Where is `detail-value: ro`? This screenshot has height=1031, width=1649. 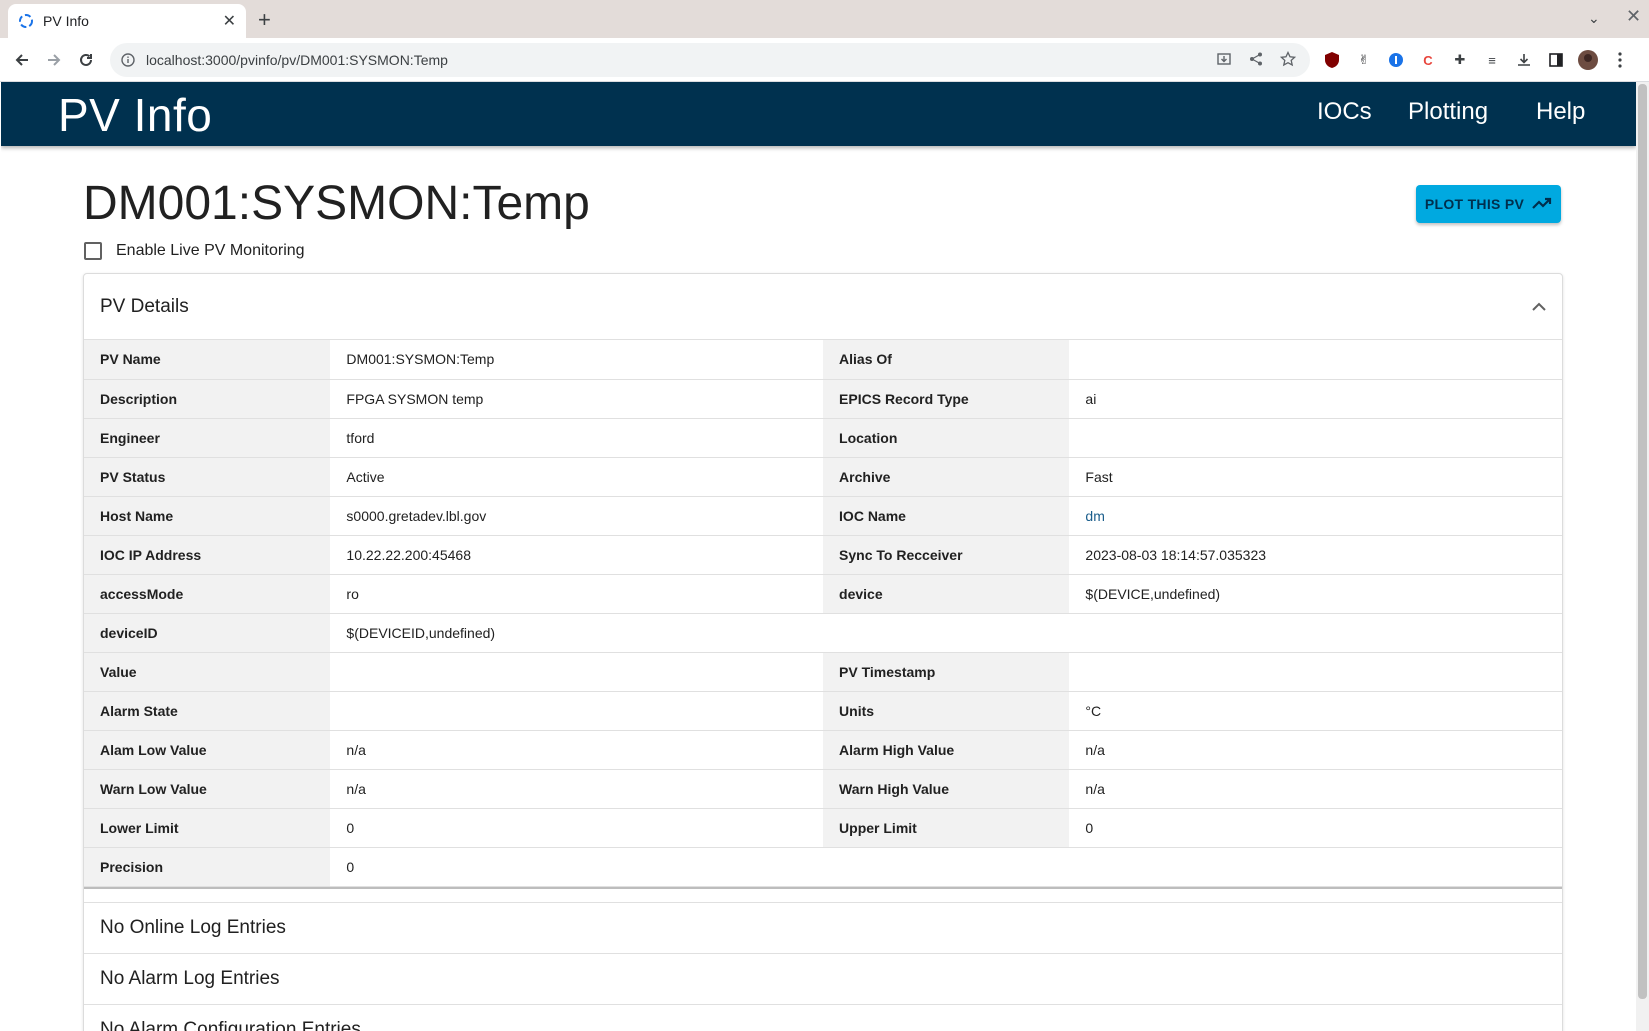 detail-value: ro is located at coordinates (577, 594).